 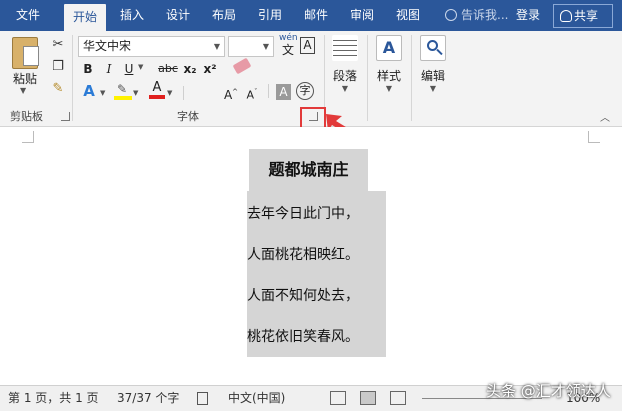 I want to click on share-label: 共享, so click(x=586, y=16).